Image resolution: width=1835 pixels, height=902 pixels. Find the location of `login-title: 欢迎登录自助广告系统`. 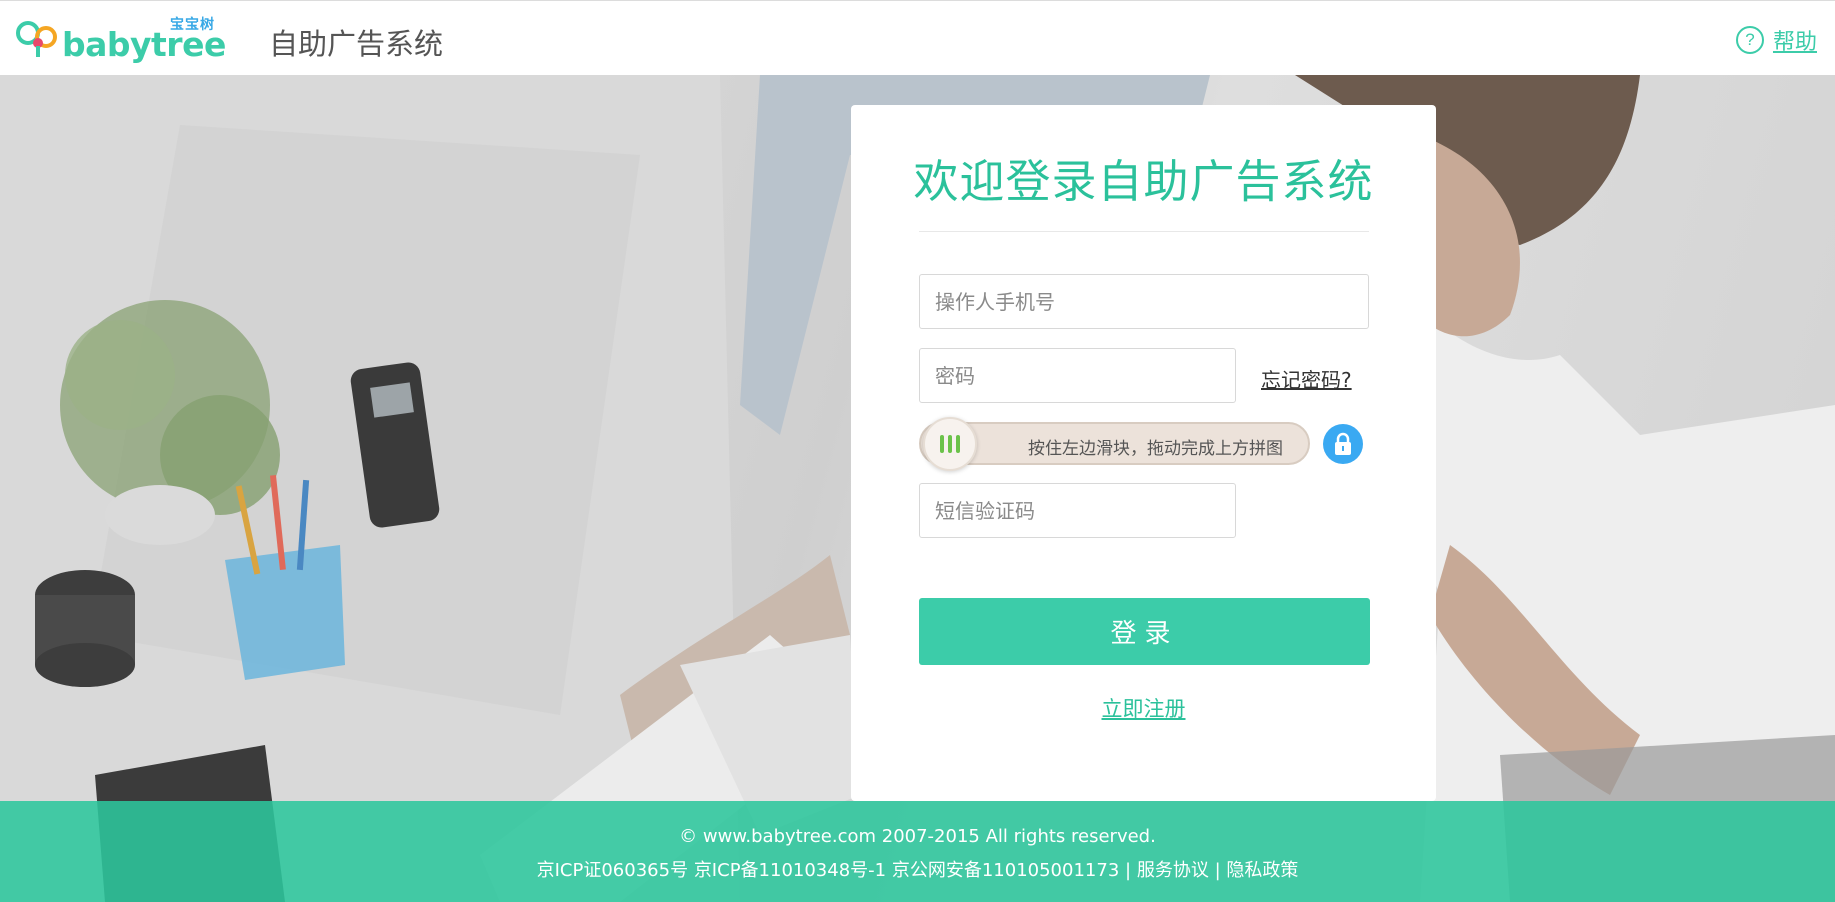

login-title: 欢迎登录自助广告系统 is located at coordinates (1143, 181).